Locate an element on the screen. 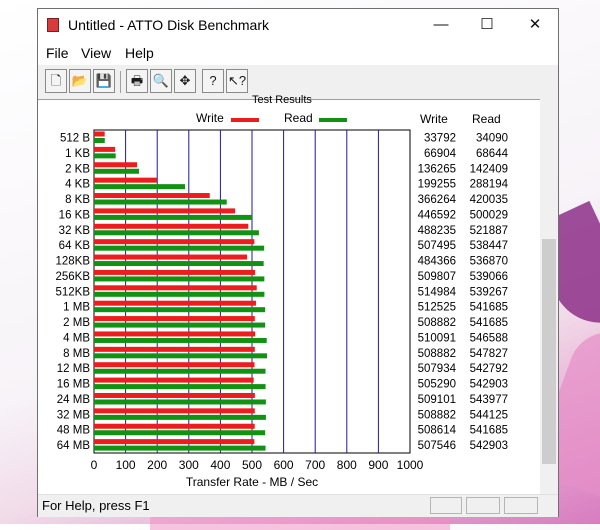 Image resolution: width=600 pixels, height=530 pixels. scrollbar-thumb is located at coordinates (549, 351).